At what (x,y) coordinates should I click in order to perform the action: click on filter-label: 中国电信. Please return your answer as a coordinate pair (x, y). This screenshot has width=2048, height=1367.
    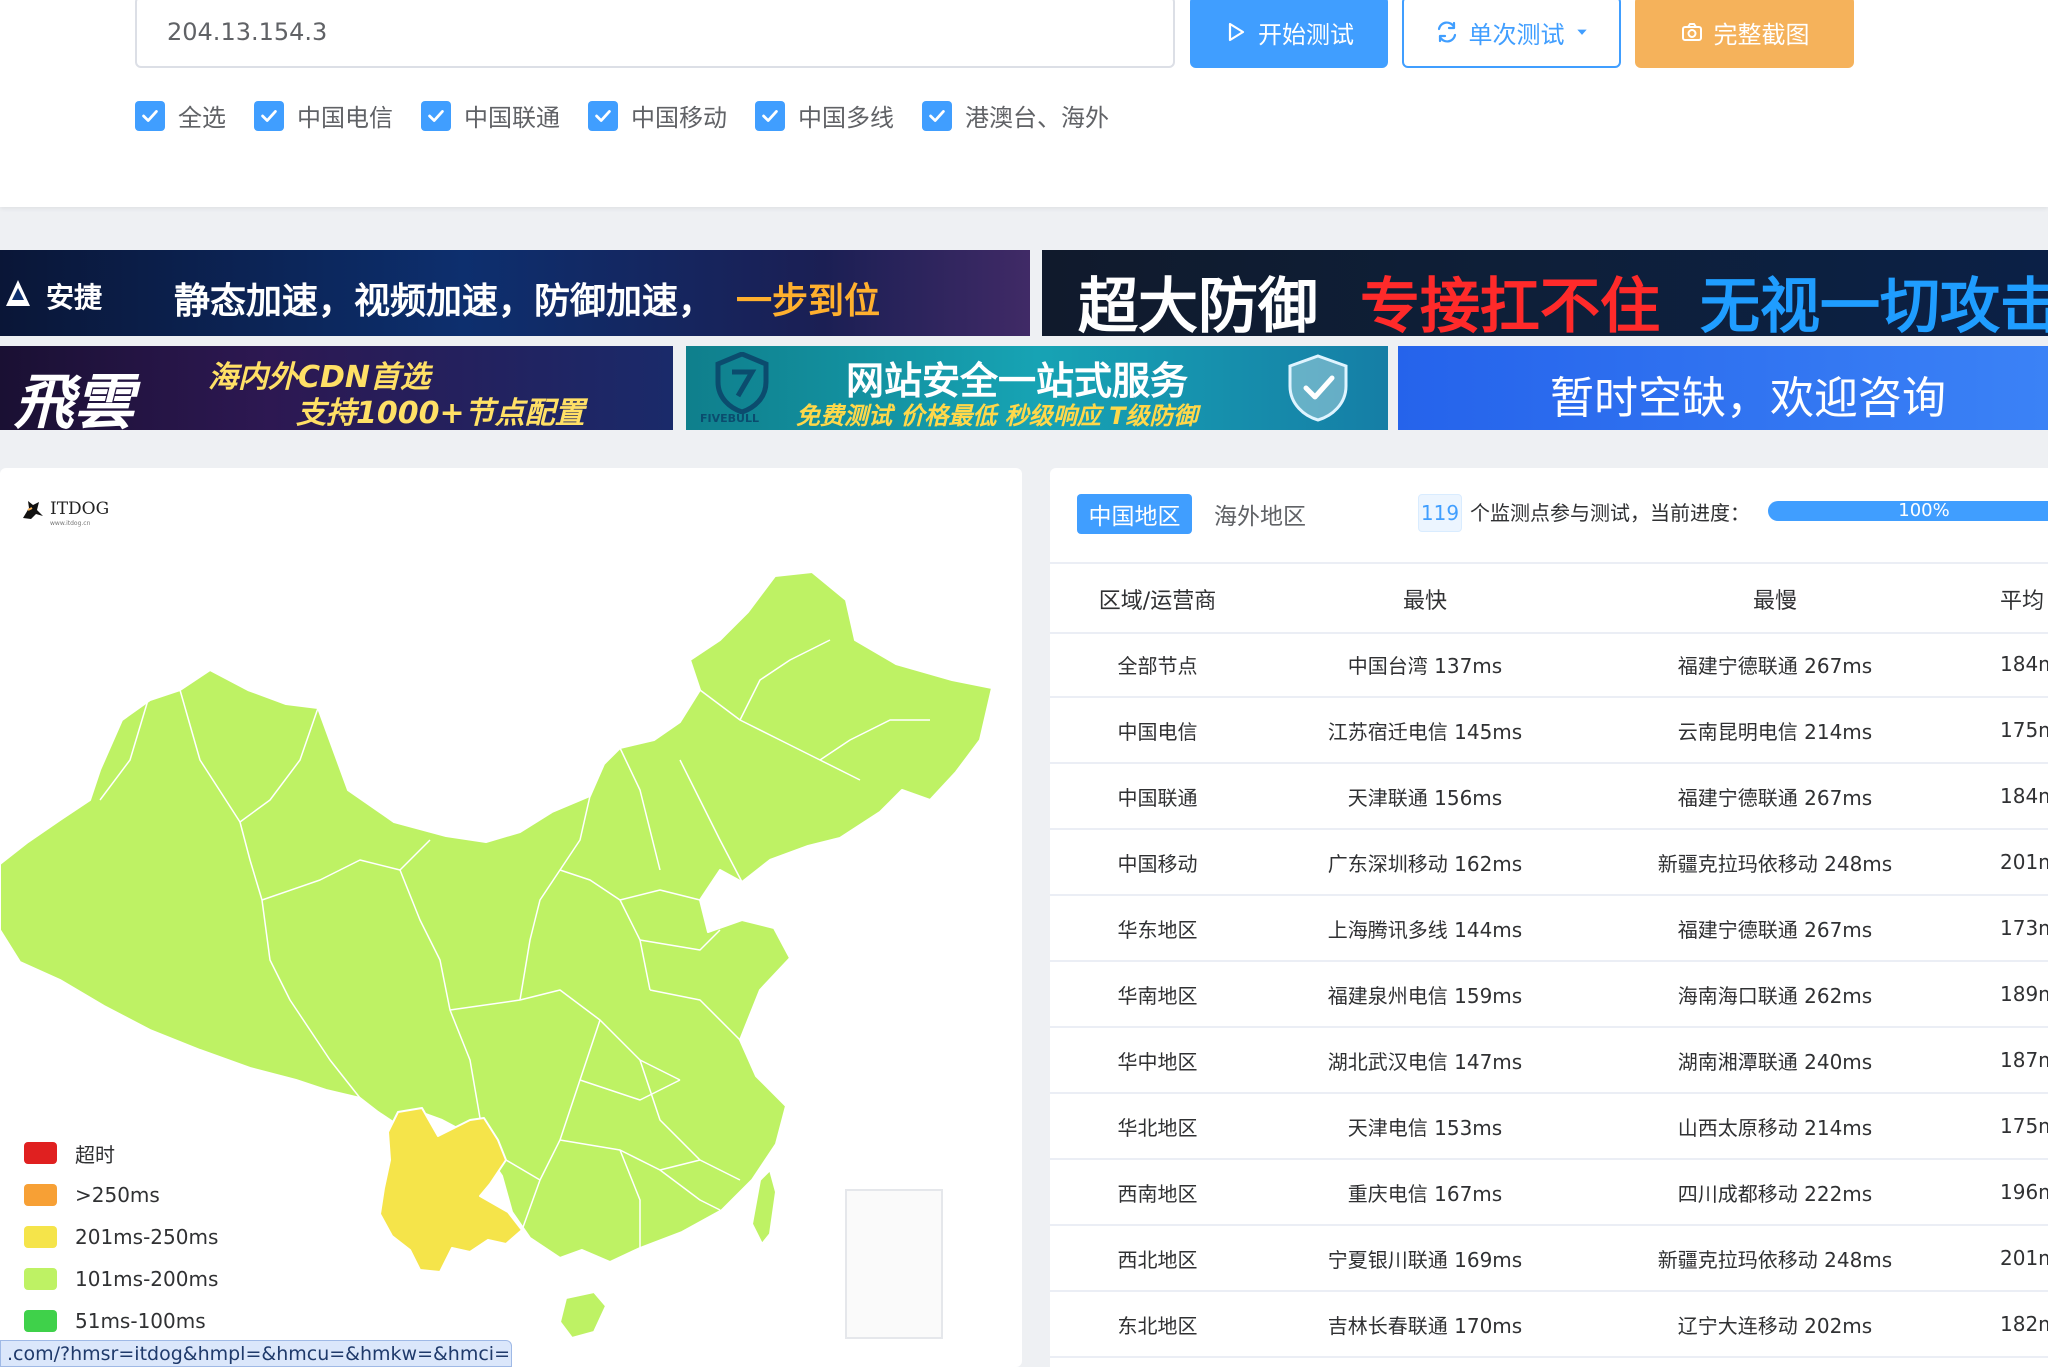
    Looking at the image, I should click on (345, 118).